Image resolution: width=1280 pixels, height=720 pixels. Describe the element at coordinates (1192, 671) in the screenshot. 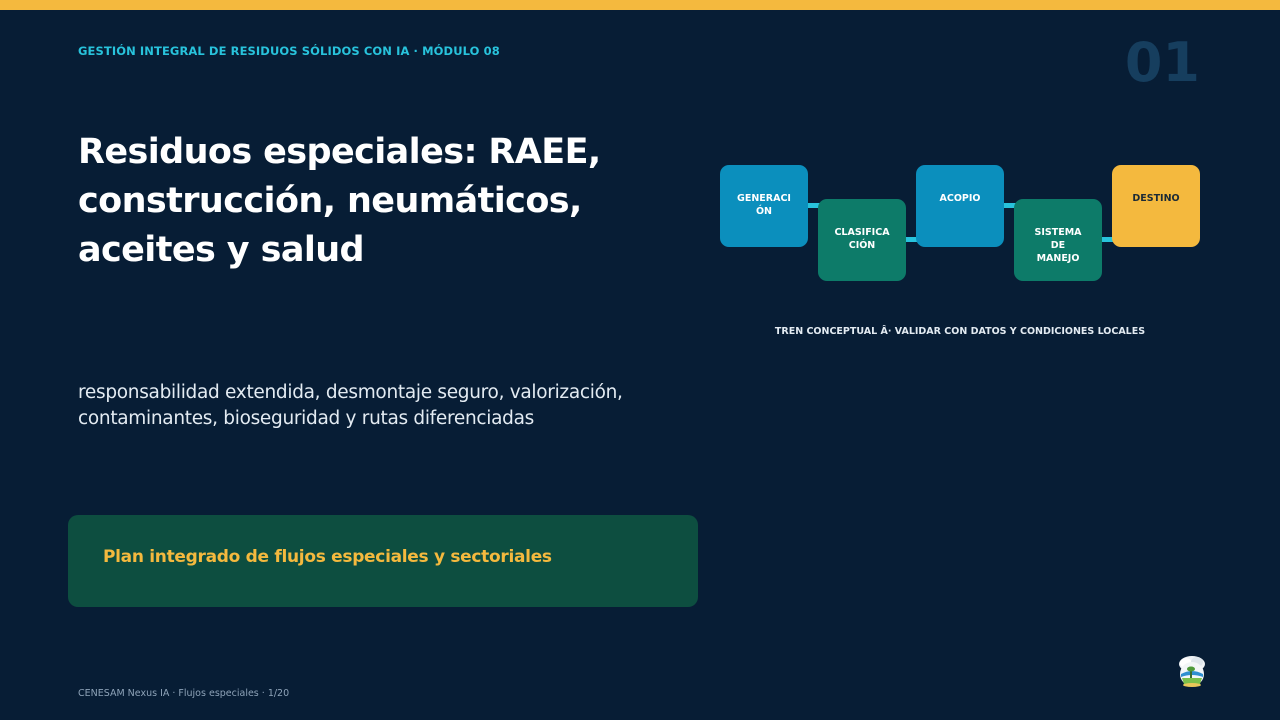

I see `cenesam-logo-icon` at that location.